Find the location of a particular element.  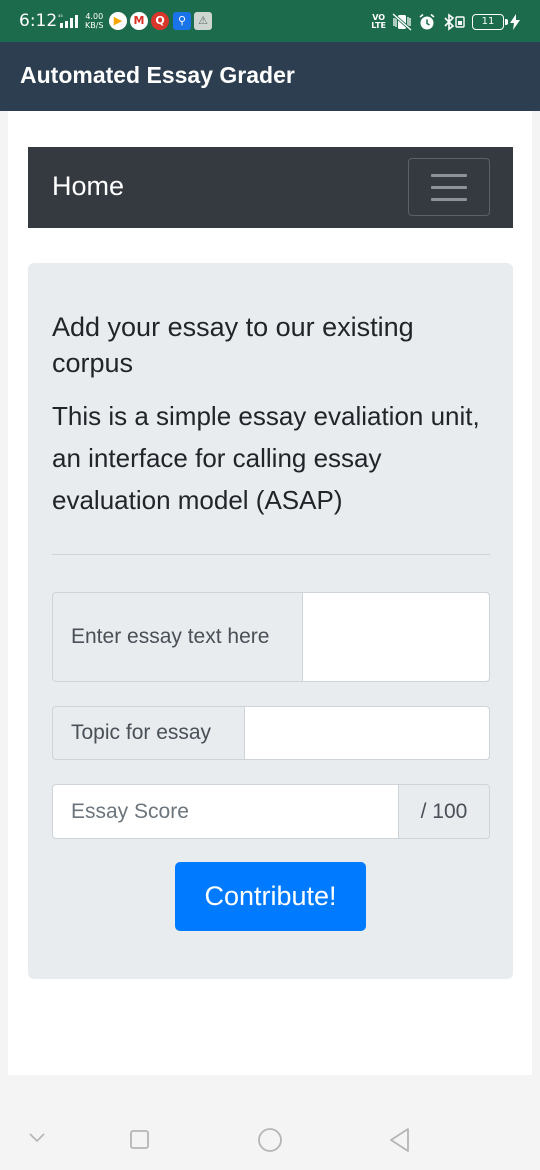

page-heading: Add your essay to our existing corpus is located at coordinates (233, 345).